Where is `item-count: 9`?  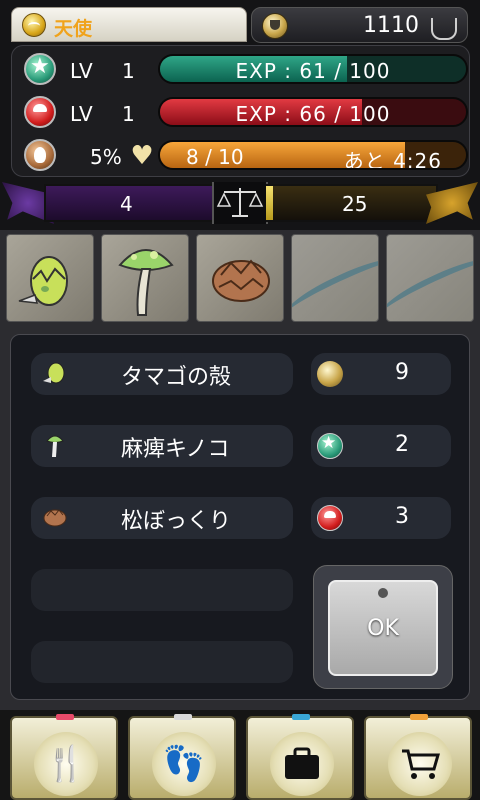 item-count: 9 is located at coordinates (402, 372).